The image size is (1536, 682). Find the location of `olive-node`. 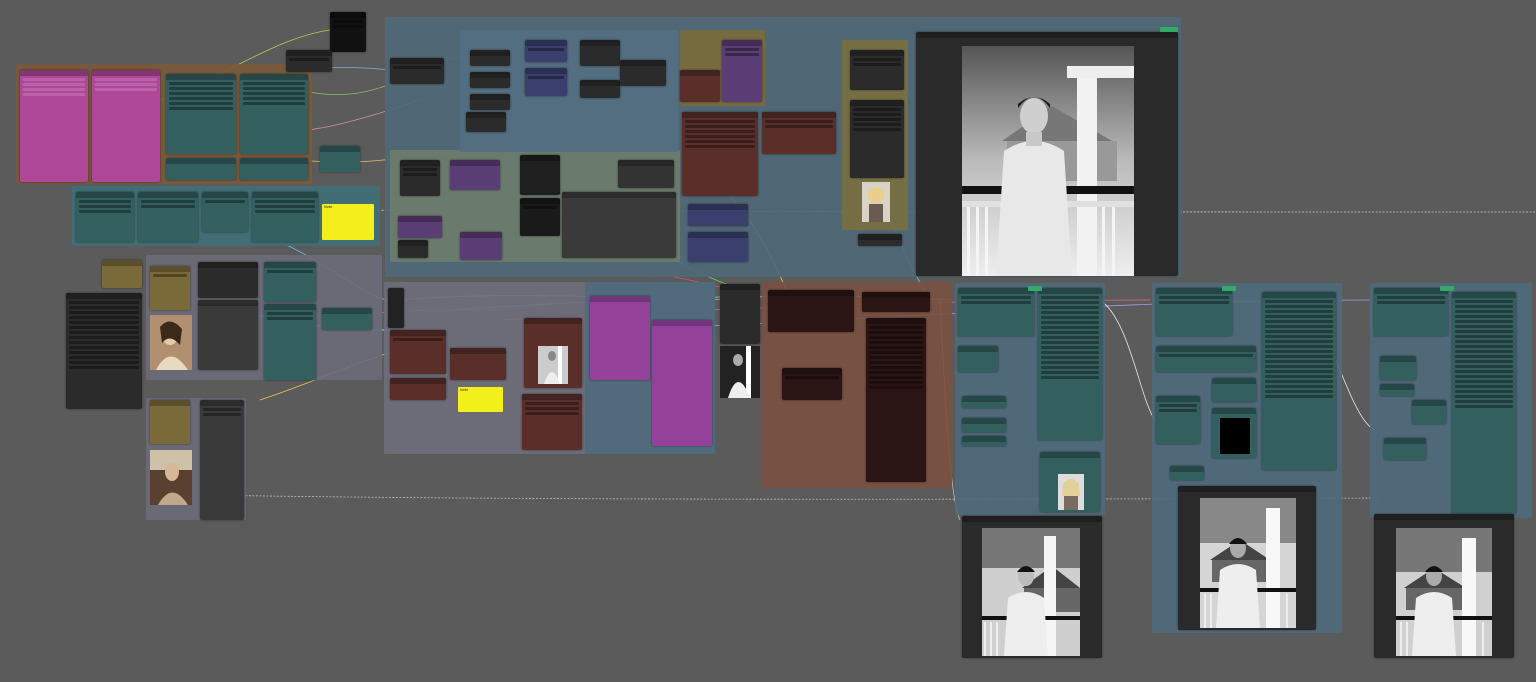

olive-node is located at coordinates (170, 288).